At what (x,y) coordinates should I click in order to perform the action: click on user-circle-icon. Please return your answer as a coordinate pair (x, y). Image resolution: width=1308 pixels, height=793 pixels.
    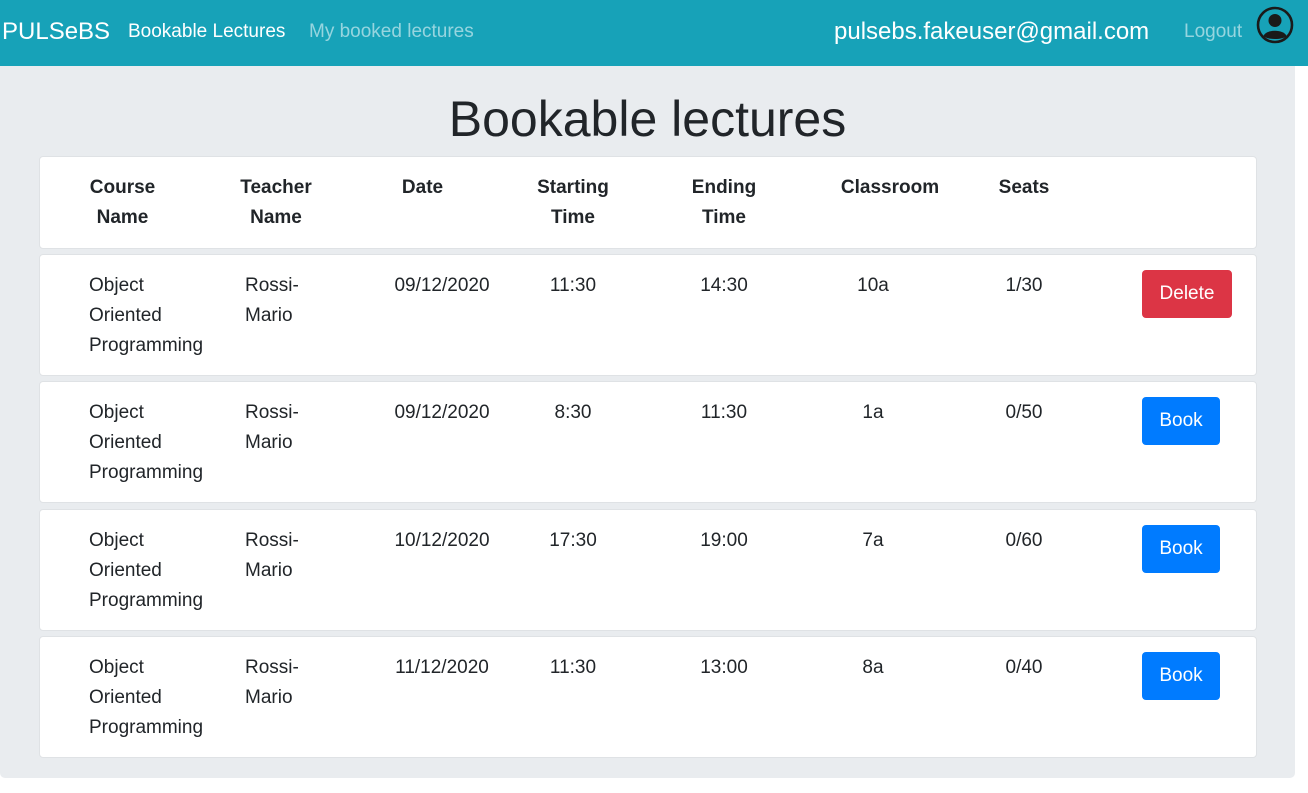
    Looking at the image, I should click on (1275, 25).